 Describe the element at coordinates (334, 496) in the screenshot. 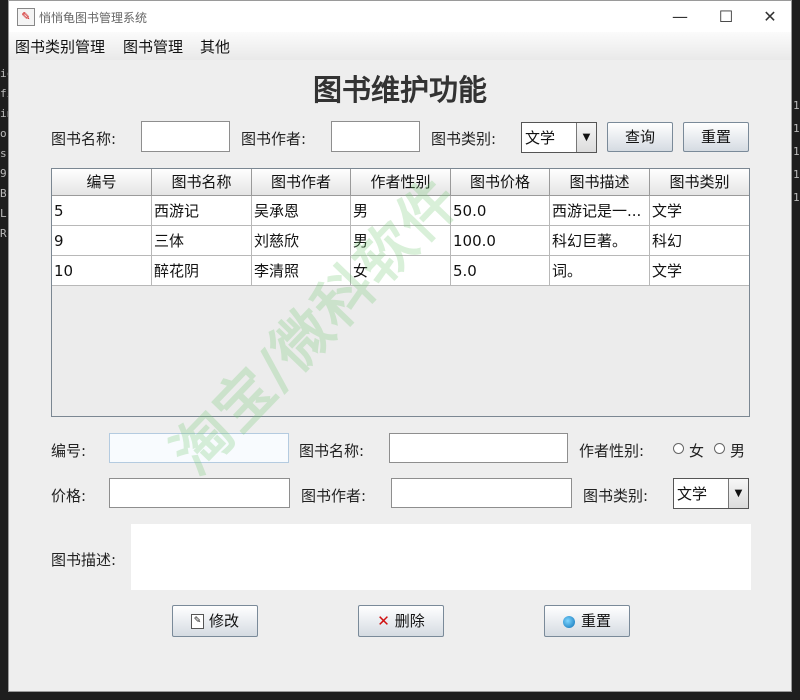

I see `book-author-label: 图书作者:` at that location.